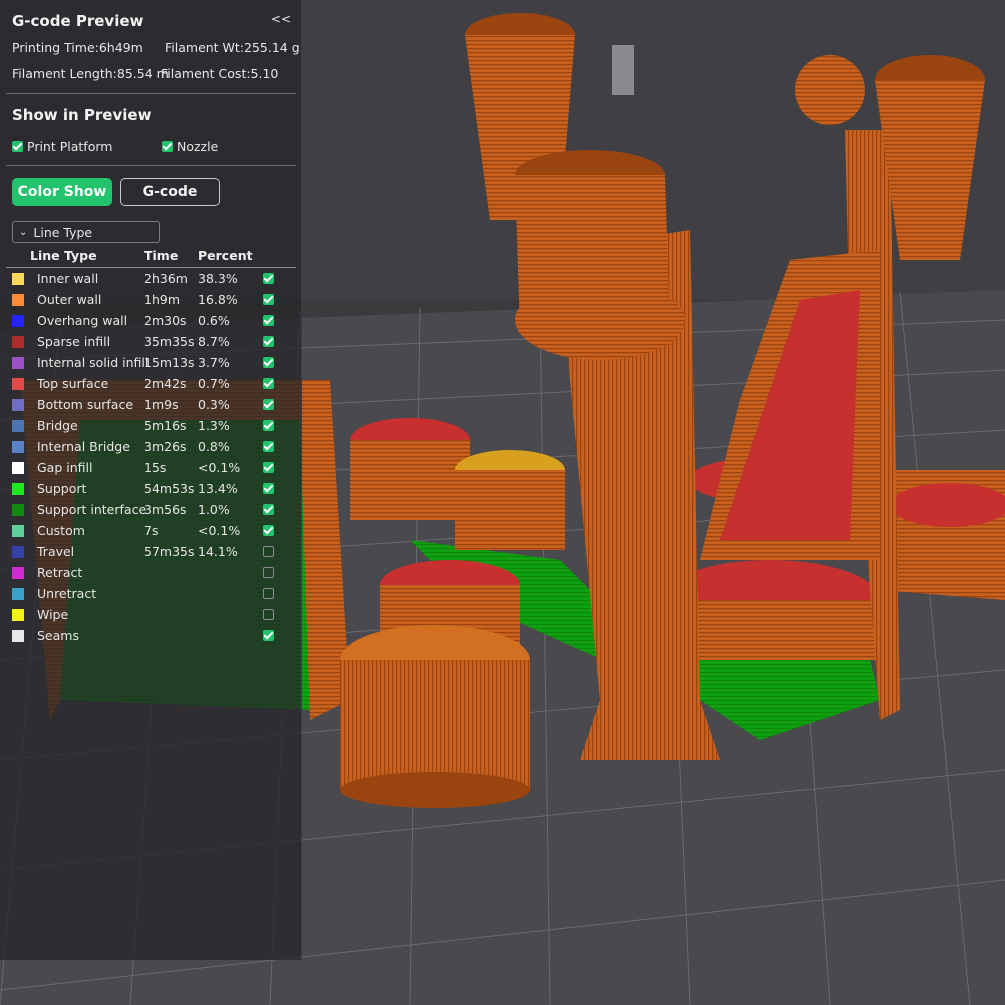 The width and height of the screenshot is (1005, 1005). I want to click on line-type-percent: 1.3%, so click(214, 425).